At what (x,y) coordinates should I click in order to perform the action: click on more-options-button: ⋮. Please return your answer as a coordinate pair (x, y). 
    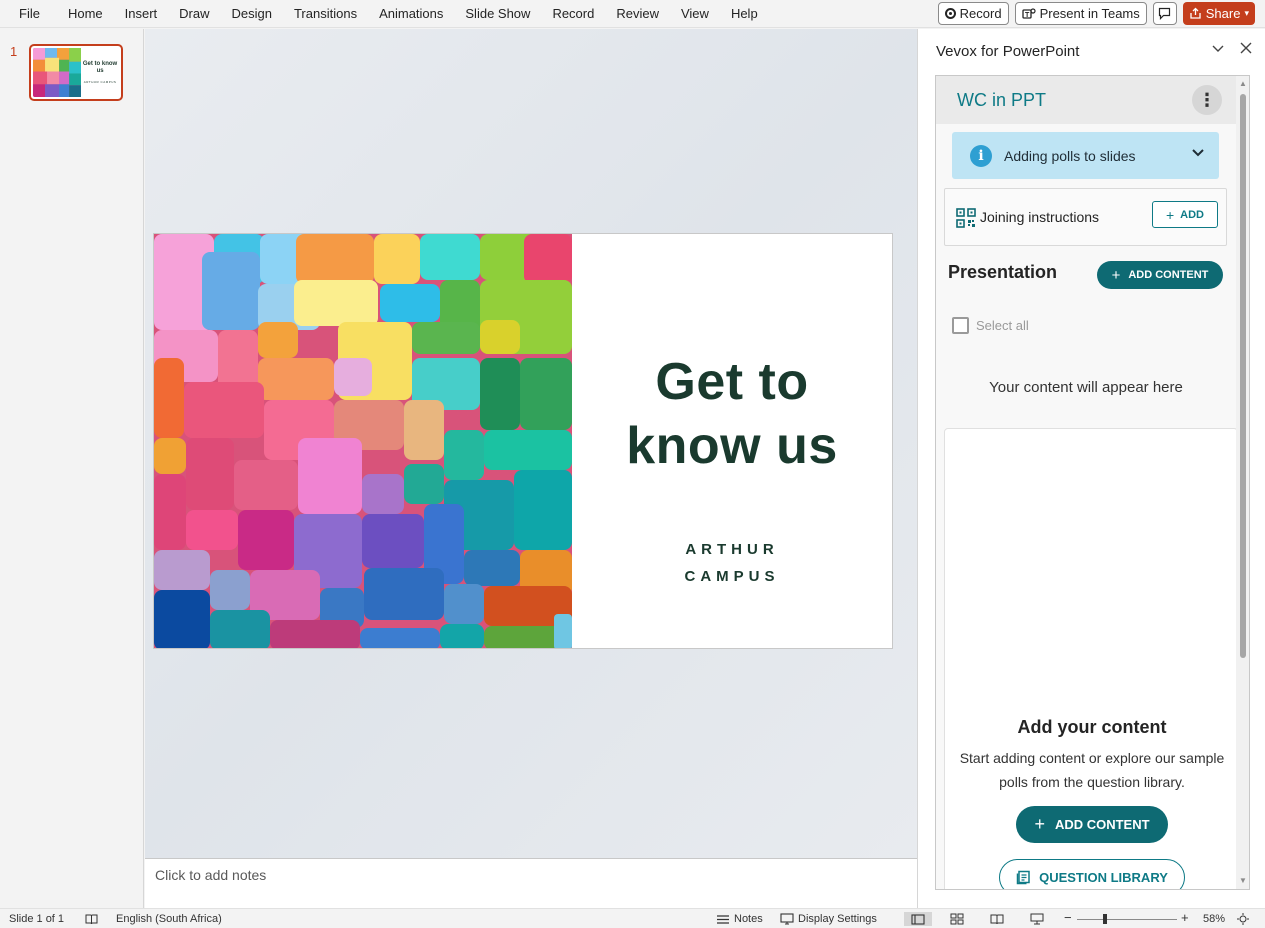
    Looking at the image, I should click on (1207, 100).